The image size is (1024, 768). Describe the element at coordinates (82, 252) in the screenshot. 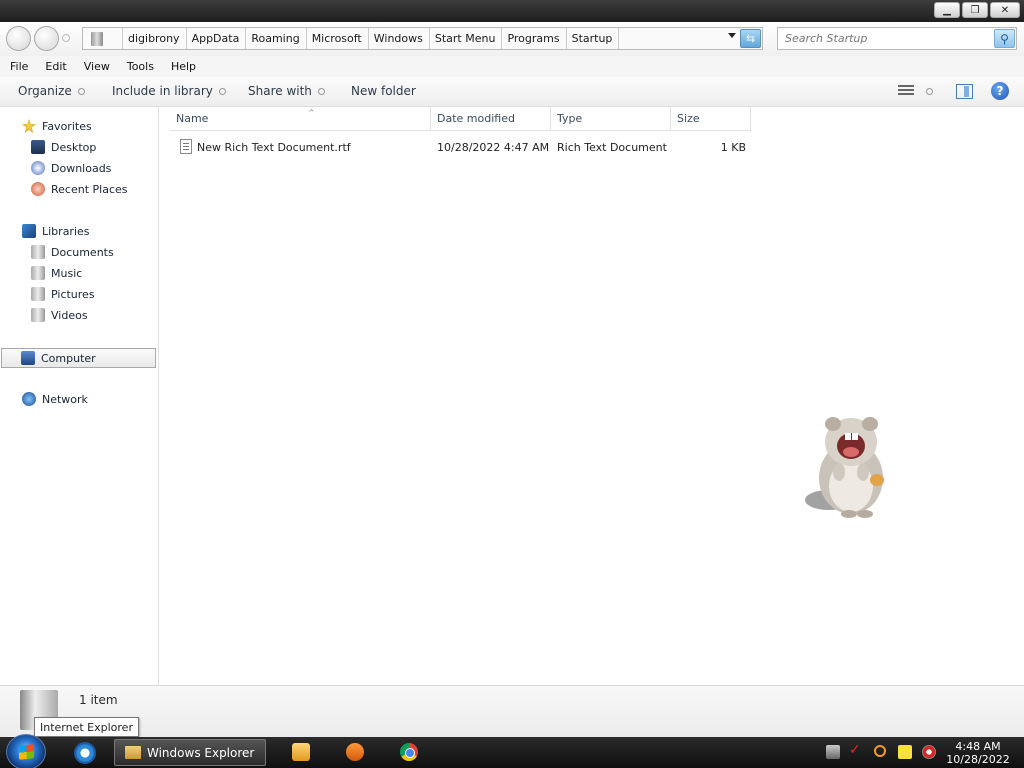

I see `sidebar-label: Documents` at that location.